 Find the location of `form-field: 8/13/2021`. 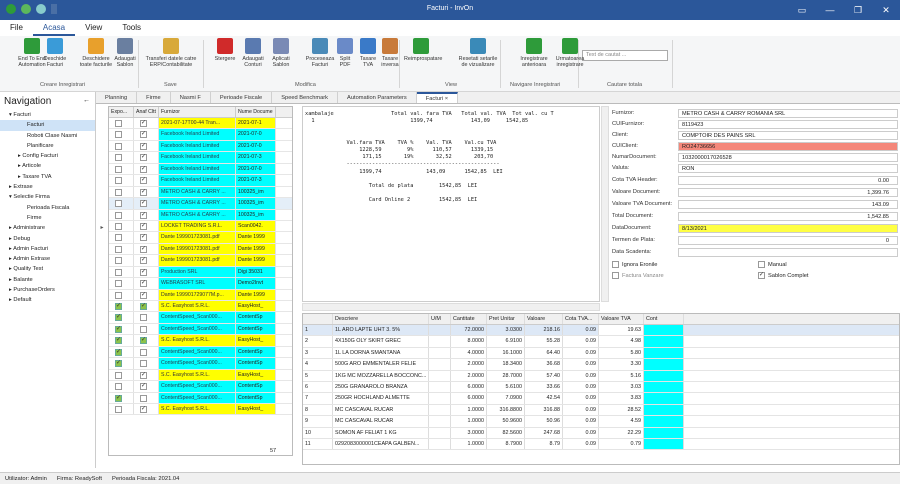

form-field: 8/13/2021 is located at coordinates (788, 228).